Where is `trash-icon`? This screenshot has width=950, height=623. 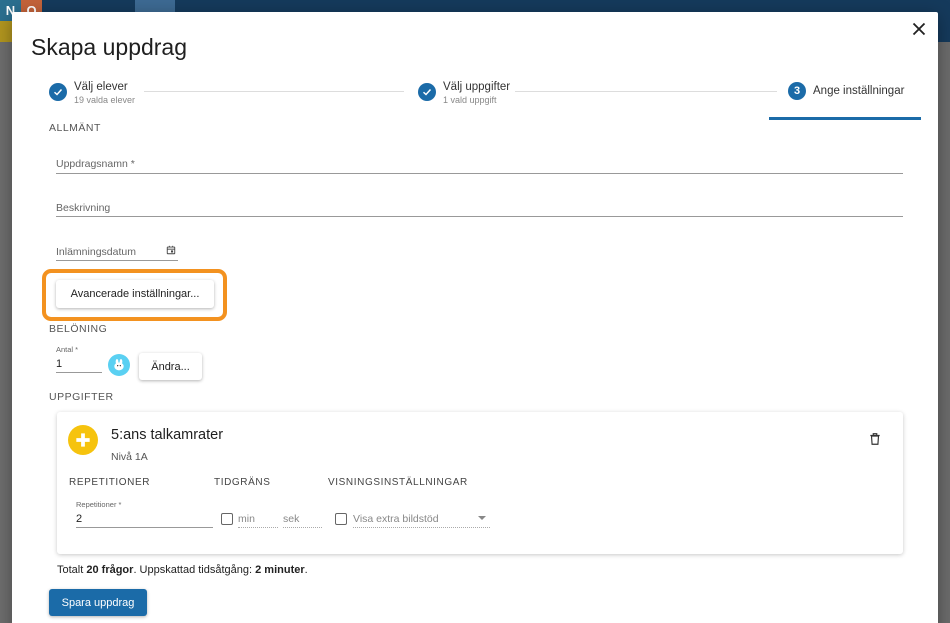
trash-icon is located at coordinates (875, 439).